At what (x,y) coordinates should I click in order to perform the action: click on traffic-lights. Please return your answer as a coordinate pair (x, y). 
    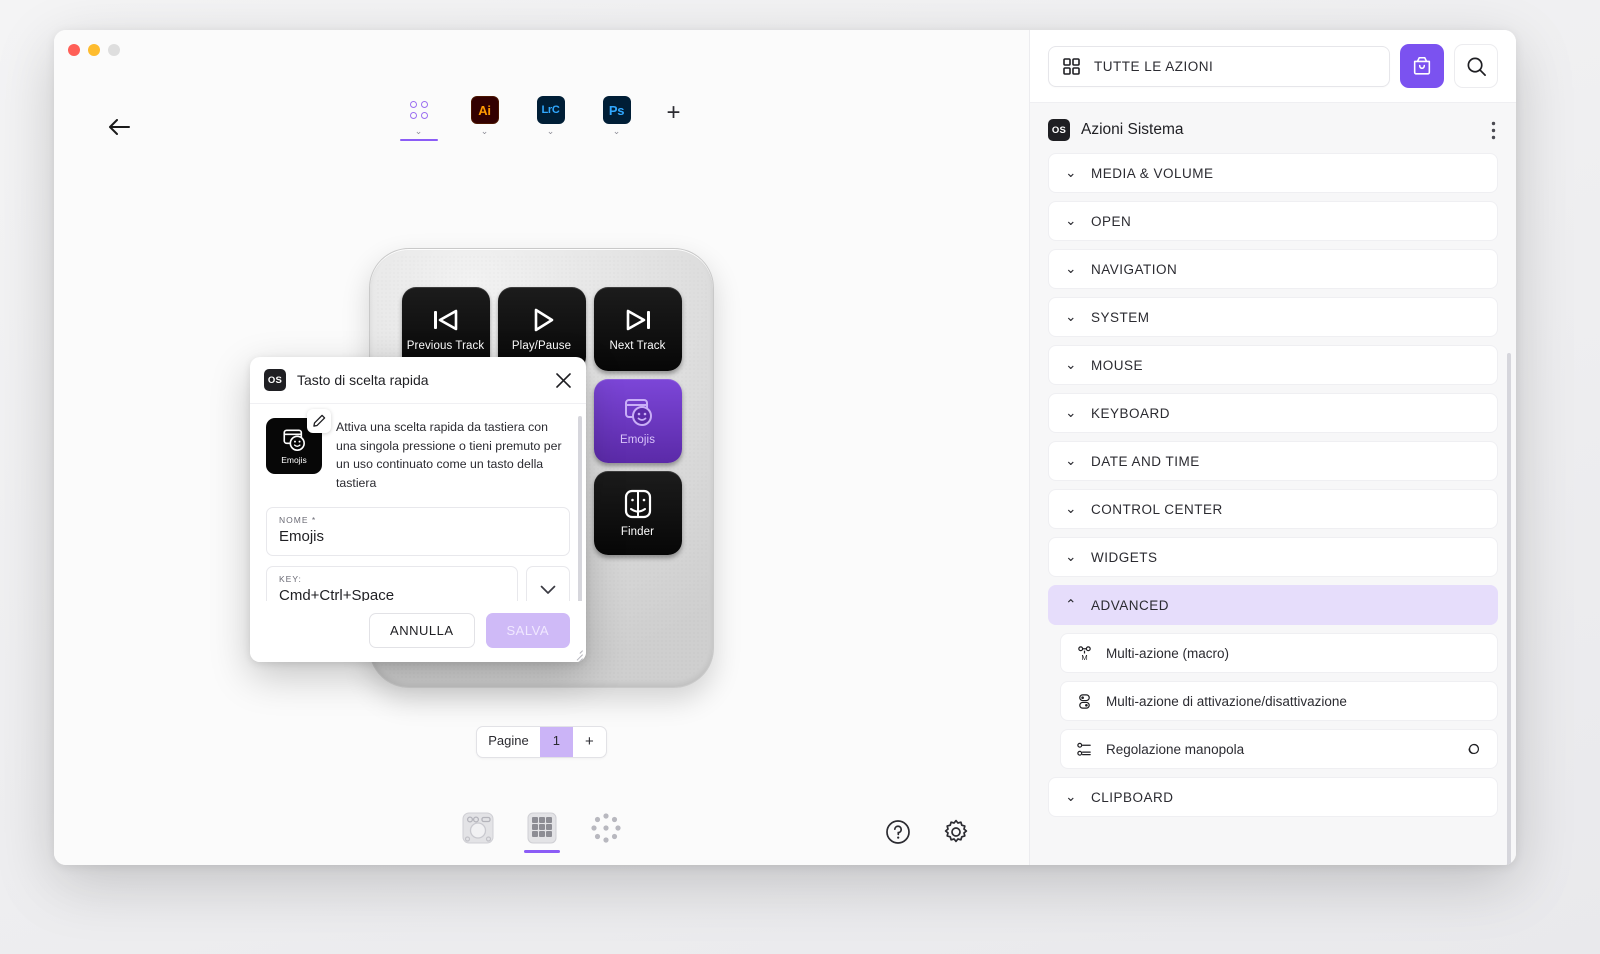
    Looking at the image, I should click on (94, 50).